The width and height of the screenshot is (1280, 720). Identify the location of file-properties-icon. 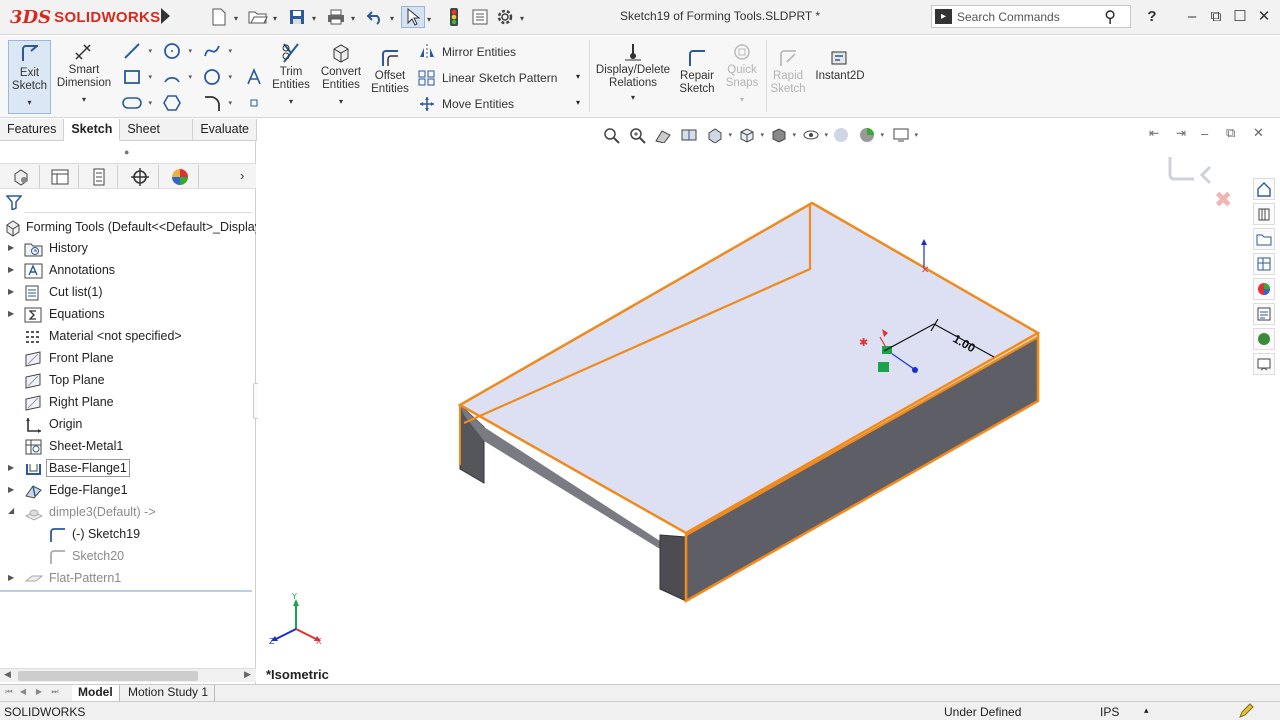
(480, 17).